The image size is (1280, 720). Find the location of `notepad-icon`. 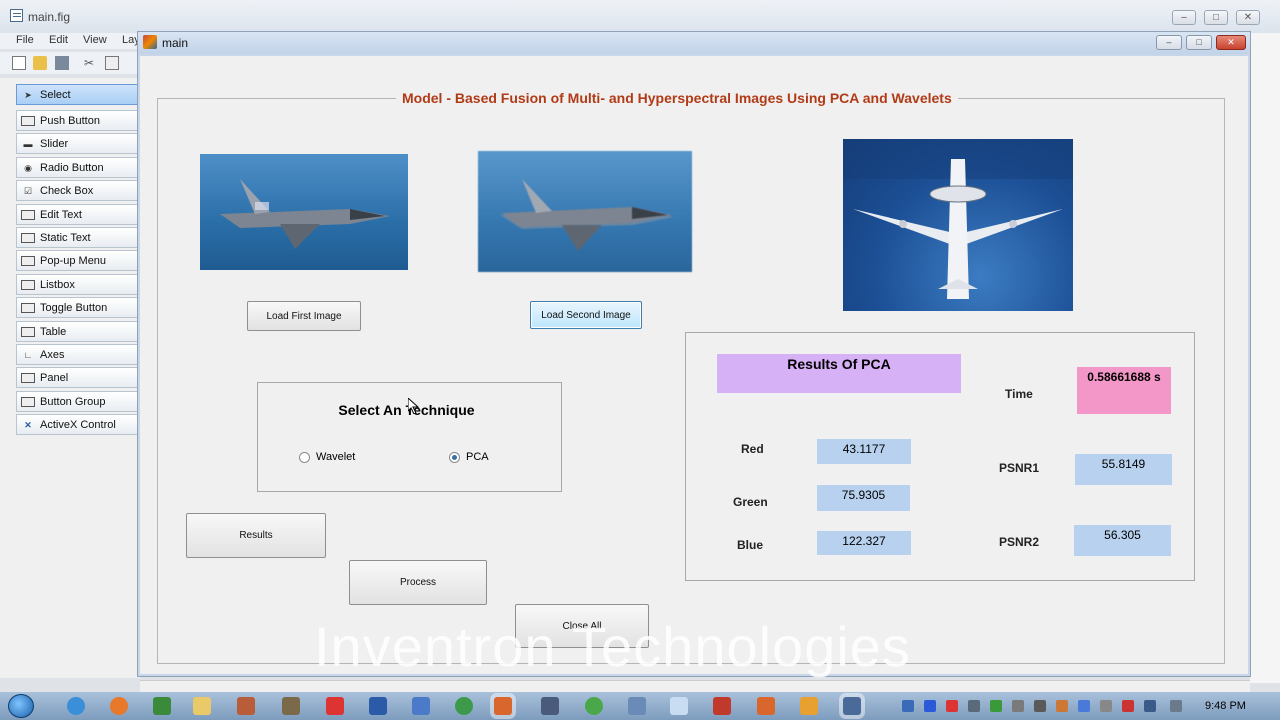

notepad-icon is located at coordinates (421, 706).